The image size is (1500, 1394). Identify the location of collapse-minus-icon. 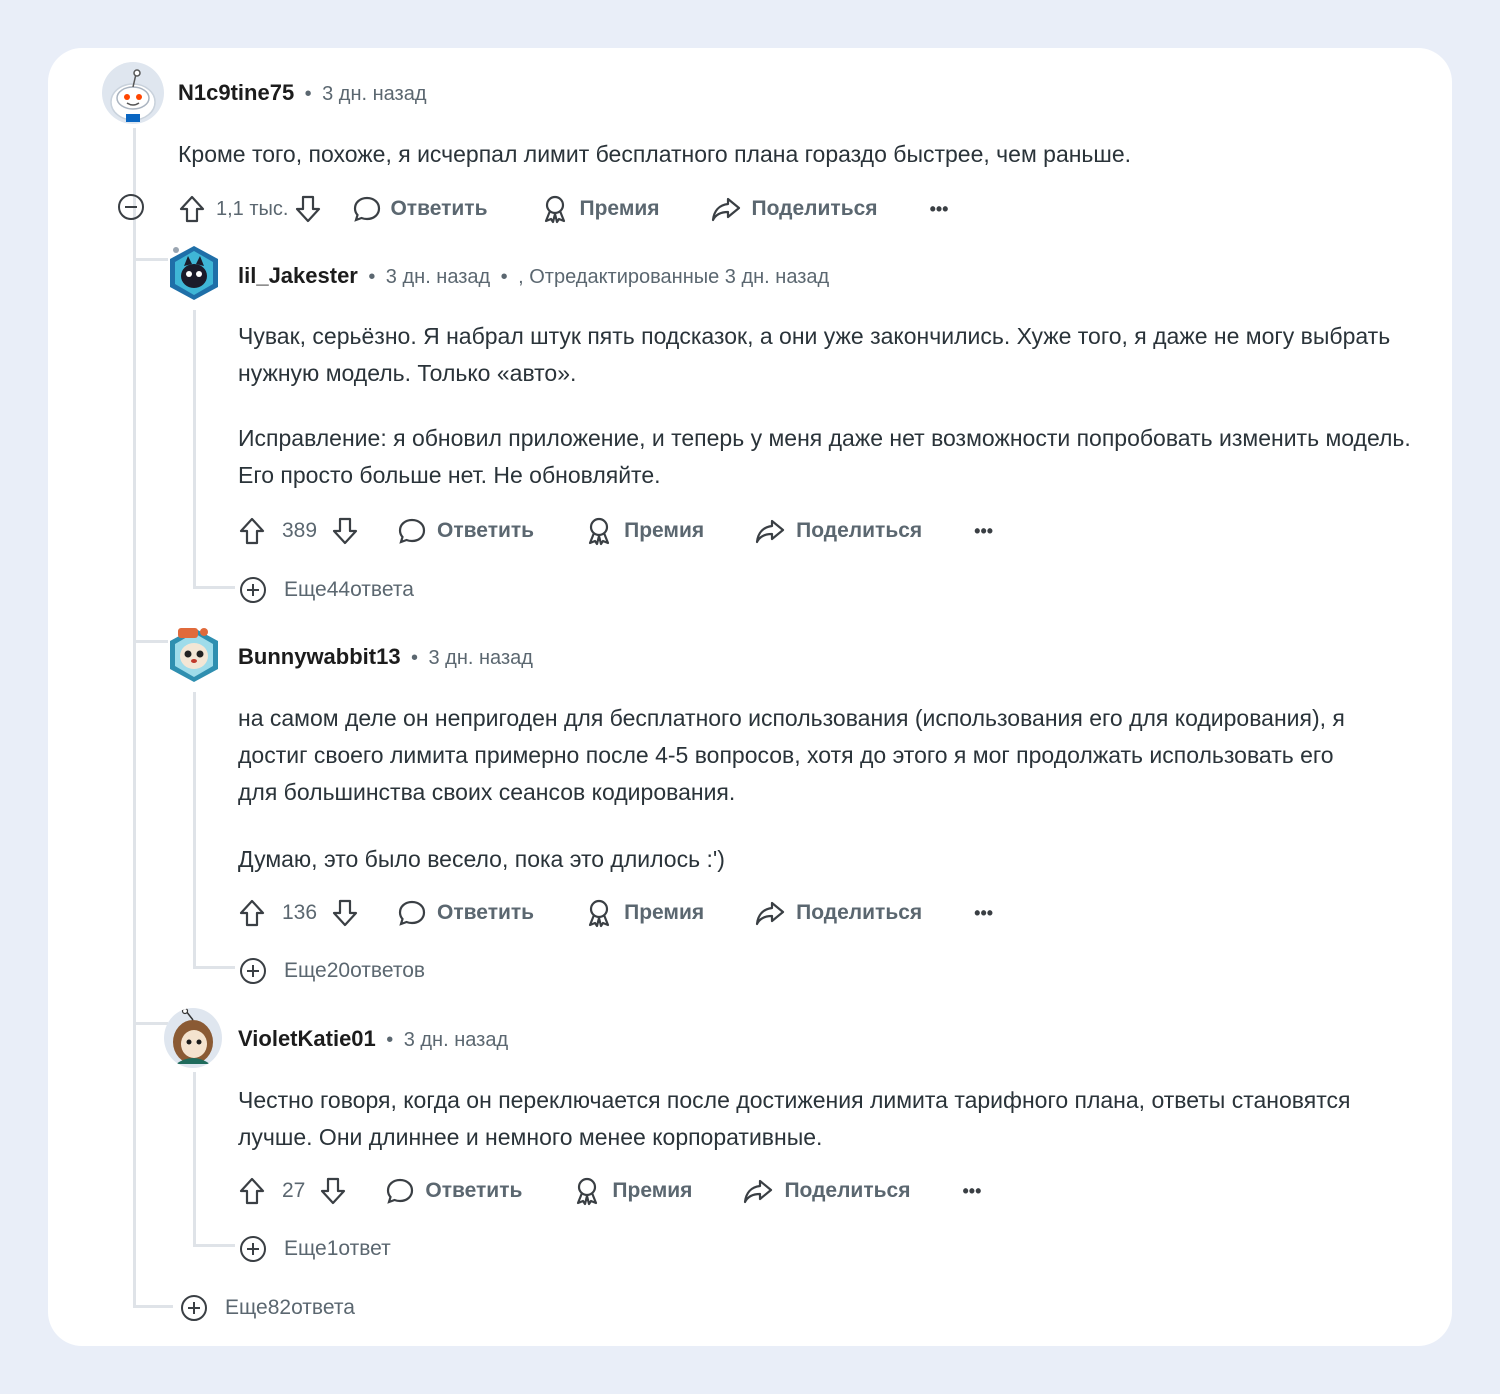
(131, 207).